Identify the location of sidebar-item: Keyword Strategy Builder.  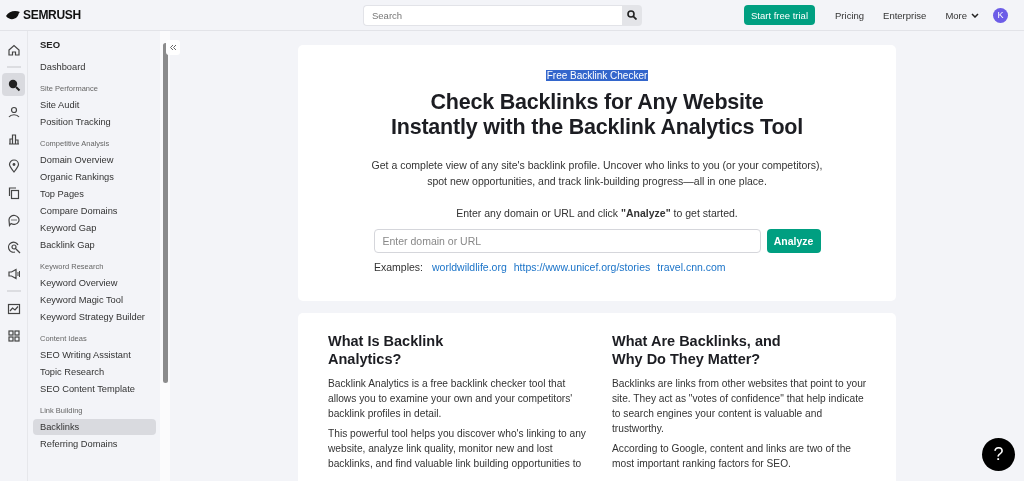
(96, 317).